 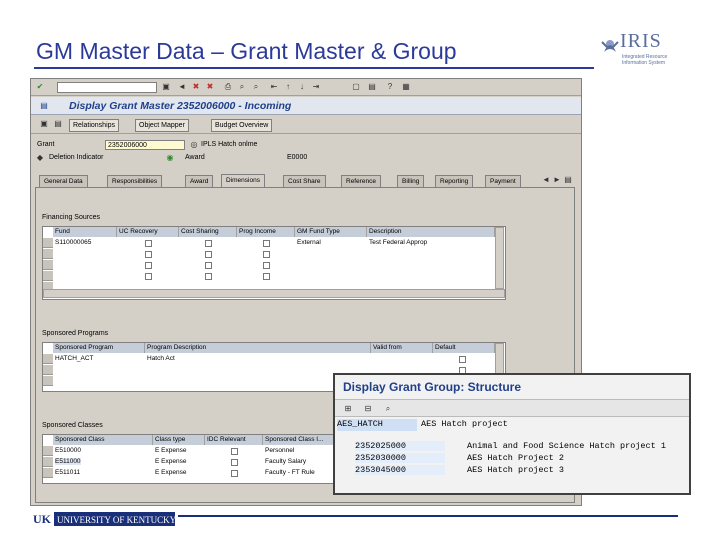 What do you see at coordinates (280, 450) in the screenshot?
I see `class-desc-cell: Personnel` at bounding box center [280, 450].